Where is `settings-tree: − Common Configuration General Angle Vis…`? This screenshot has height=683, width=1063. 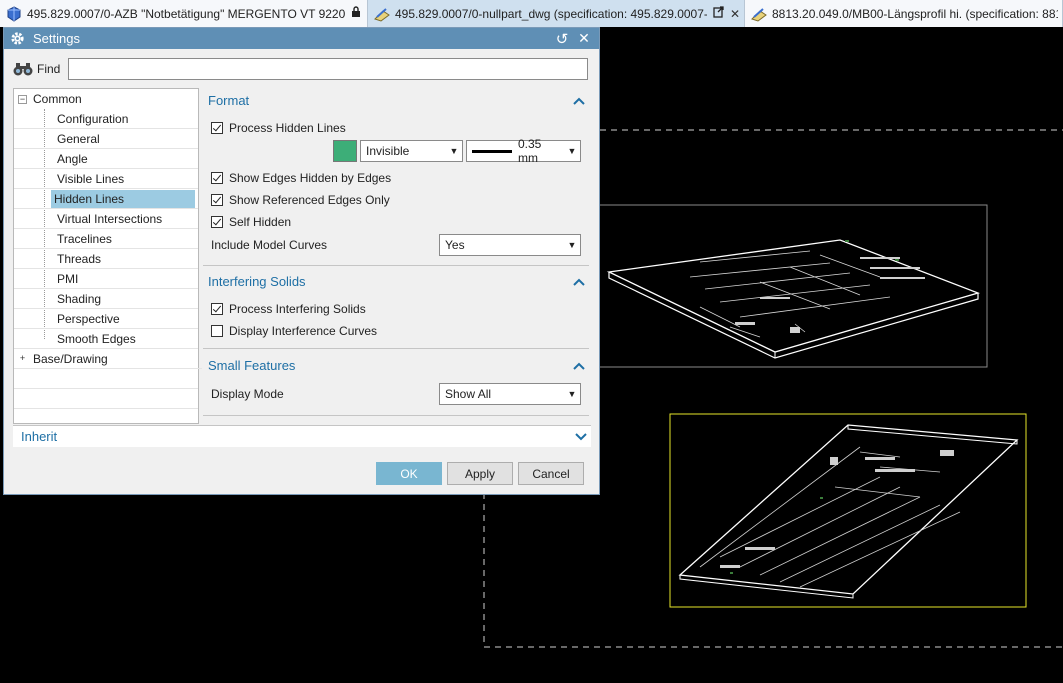 settings-tree: − Common Configuration General Angle Vis… is located at coordinates (107, 256).